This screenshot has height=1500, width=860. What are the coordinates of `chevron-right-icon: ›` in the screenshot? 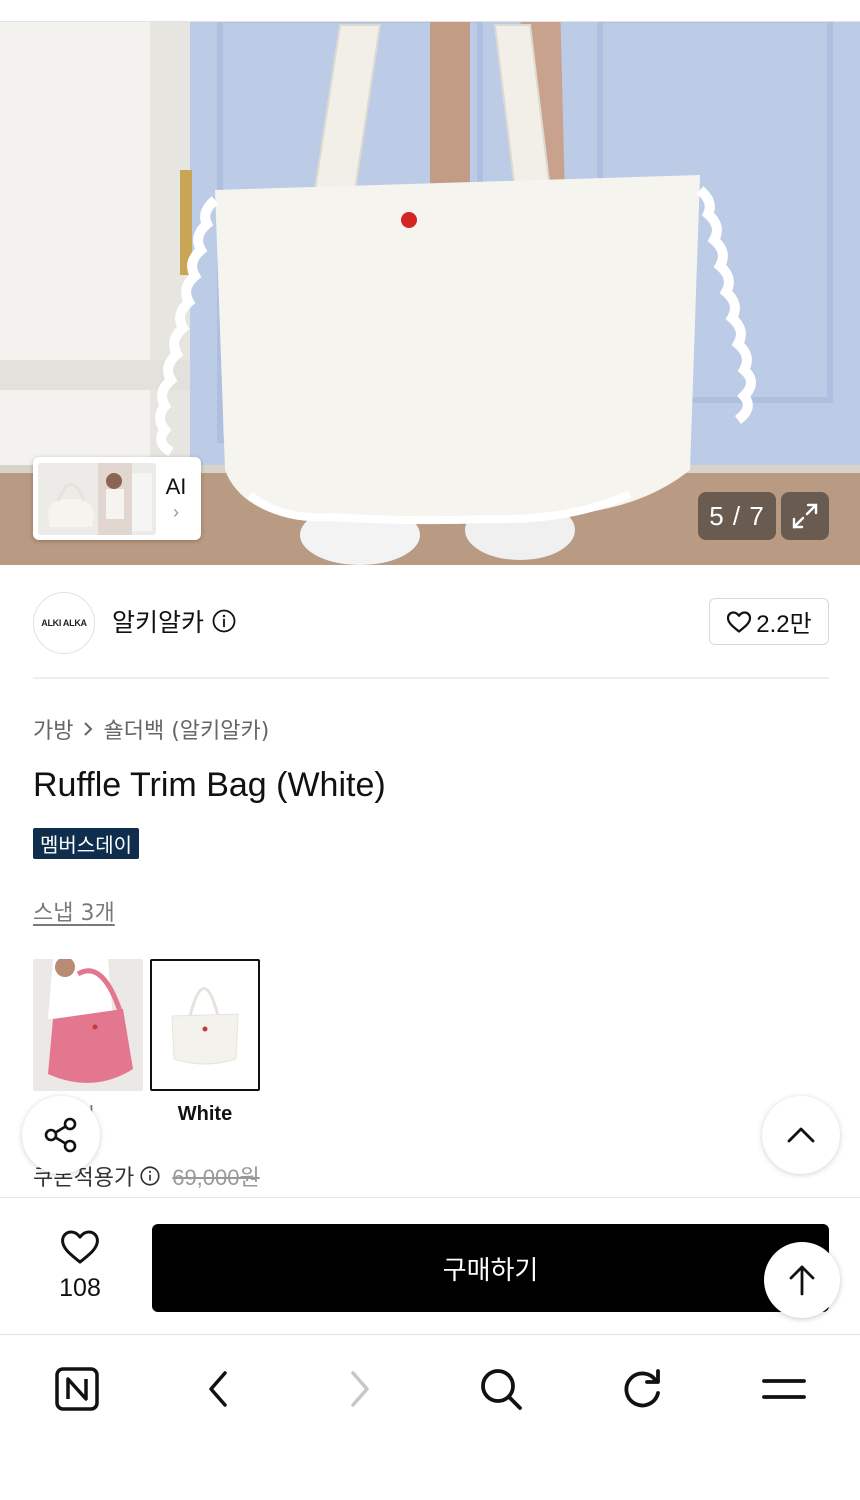 It's located at (176, 512).